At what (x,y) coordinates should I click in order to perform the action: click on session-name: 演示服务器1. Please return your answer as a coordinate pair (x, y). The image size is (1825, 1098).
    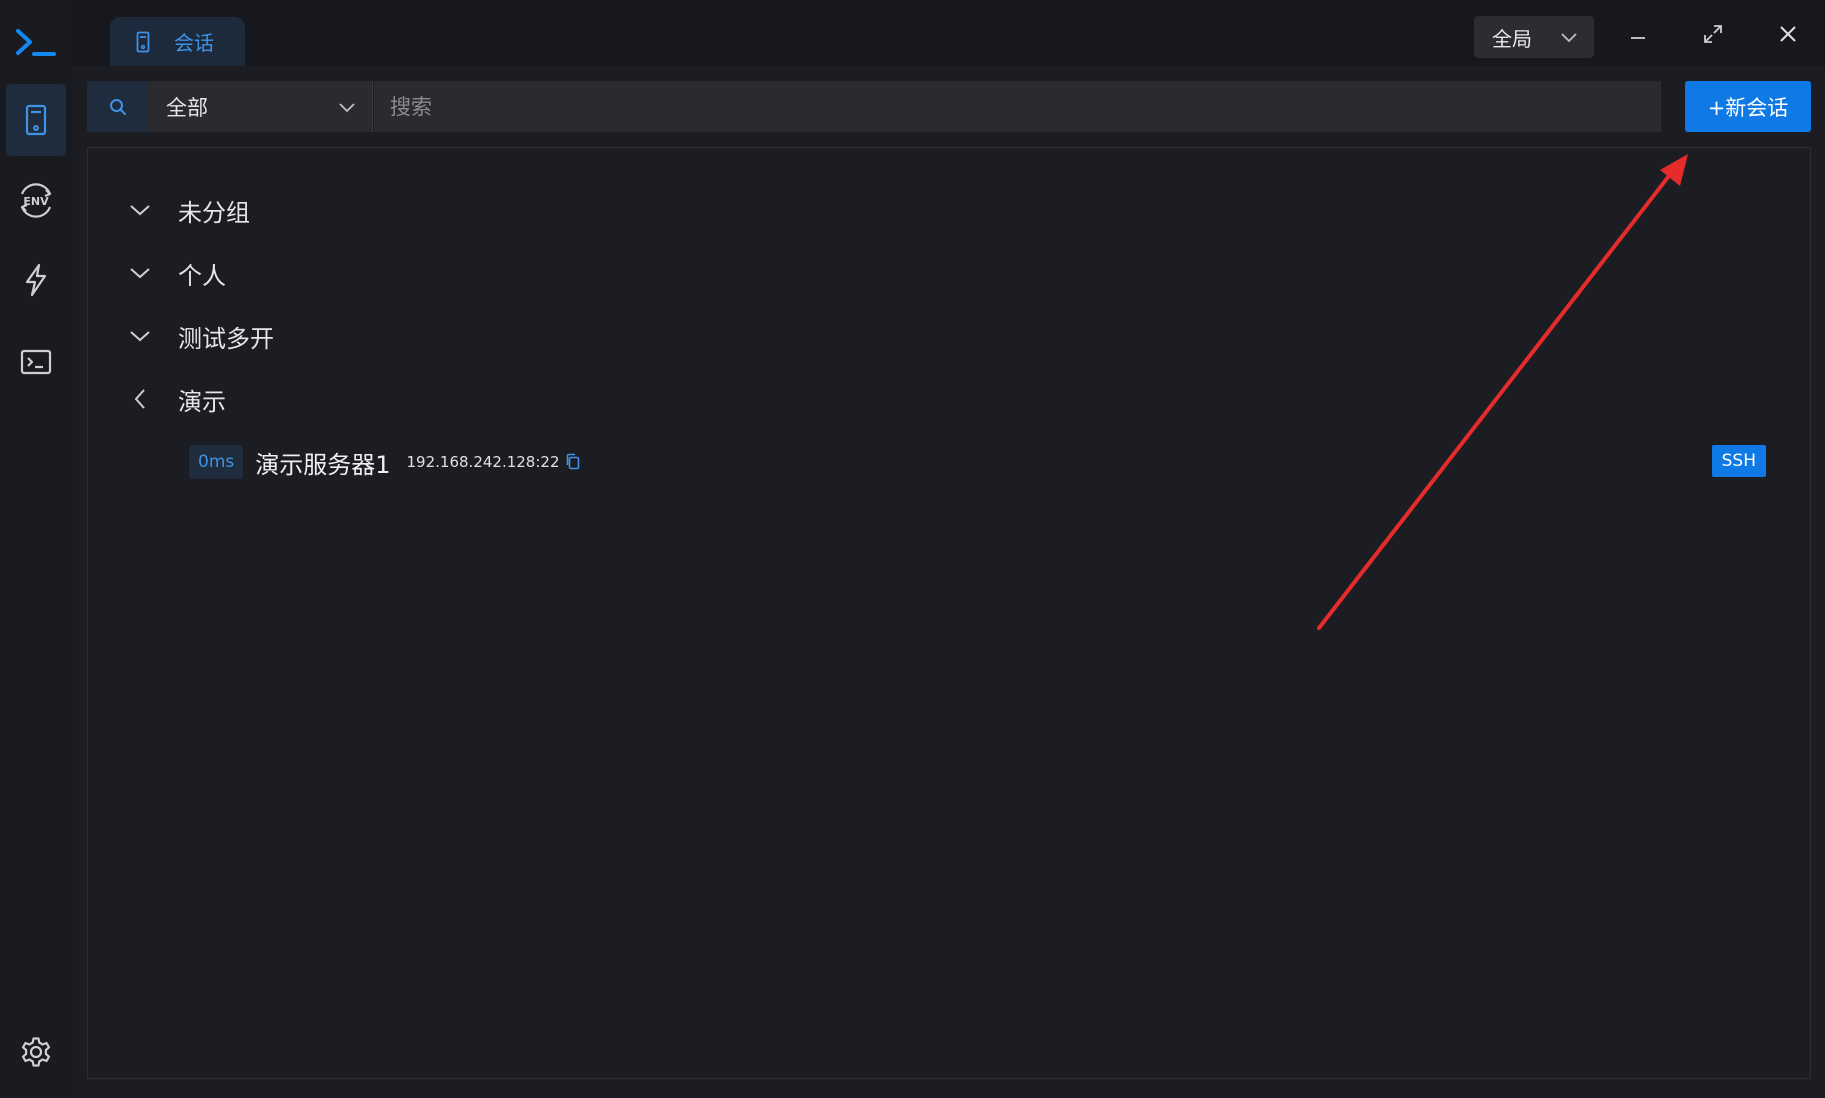
    Looking at the image, I should click on (323, 464).